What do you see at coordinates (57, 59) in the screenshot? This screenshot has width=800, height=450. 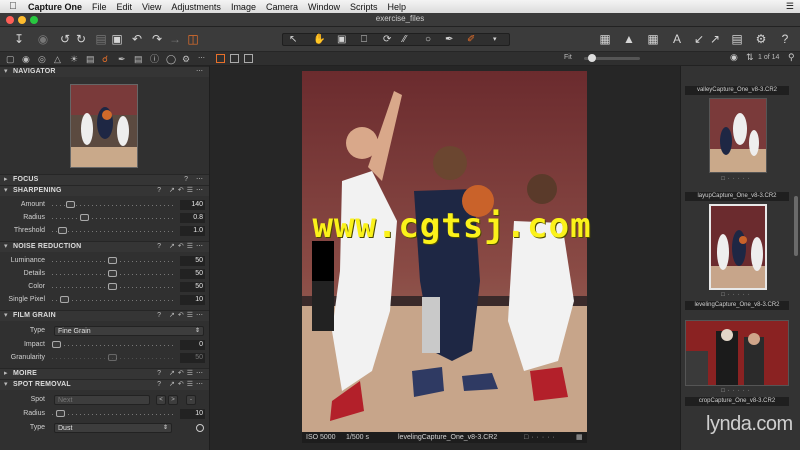 I see `tab-color-icon: △` at bounding box center [57, 59].